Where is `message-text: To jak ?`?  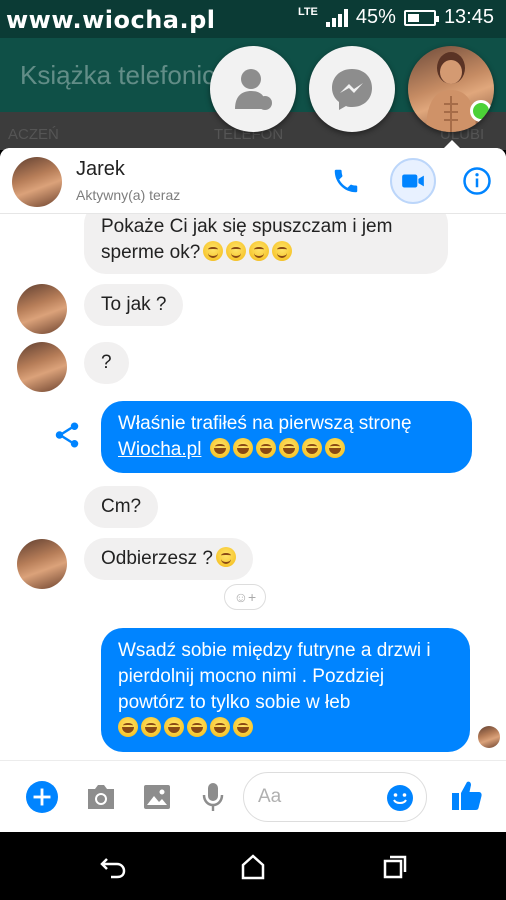
message-text: To jak ? is located at coordinates (134, 304).